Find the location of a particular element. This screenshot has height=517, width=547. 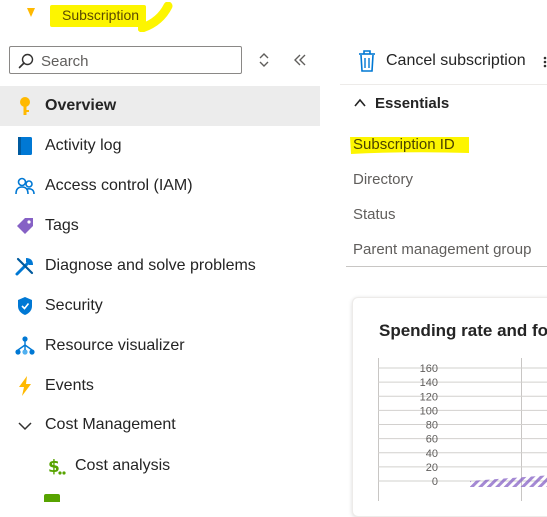

essentials-field-label: Parent management group is located at coordinates (442, 249).